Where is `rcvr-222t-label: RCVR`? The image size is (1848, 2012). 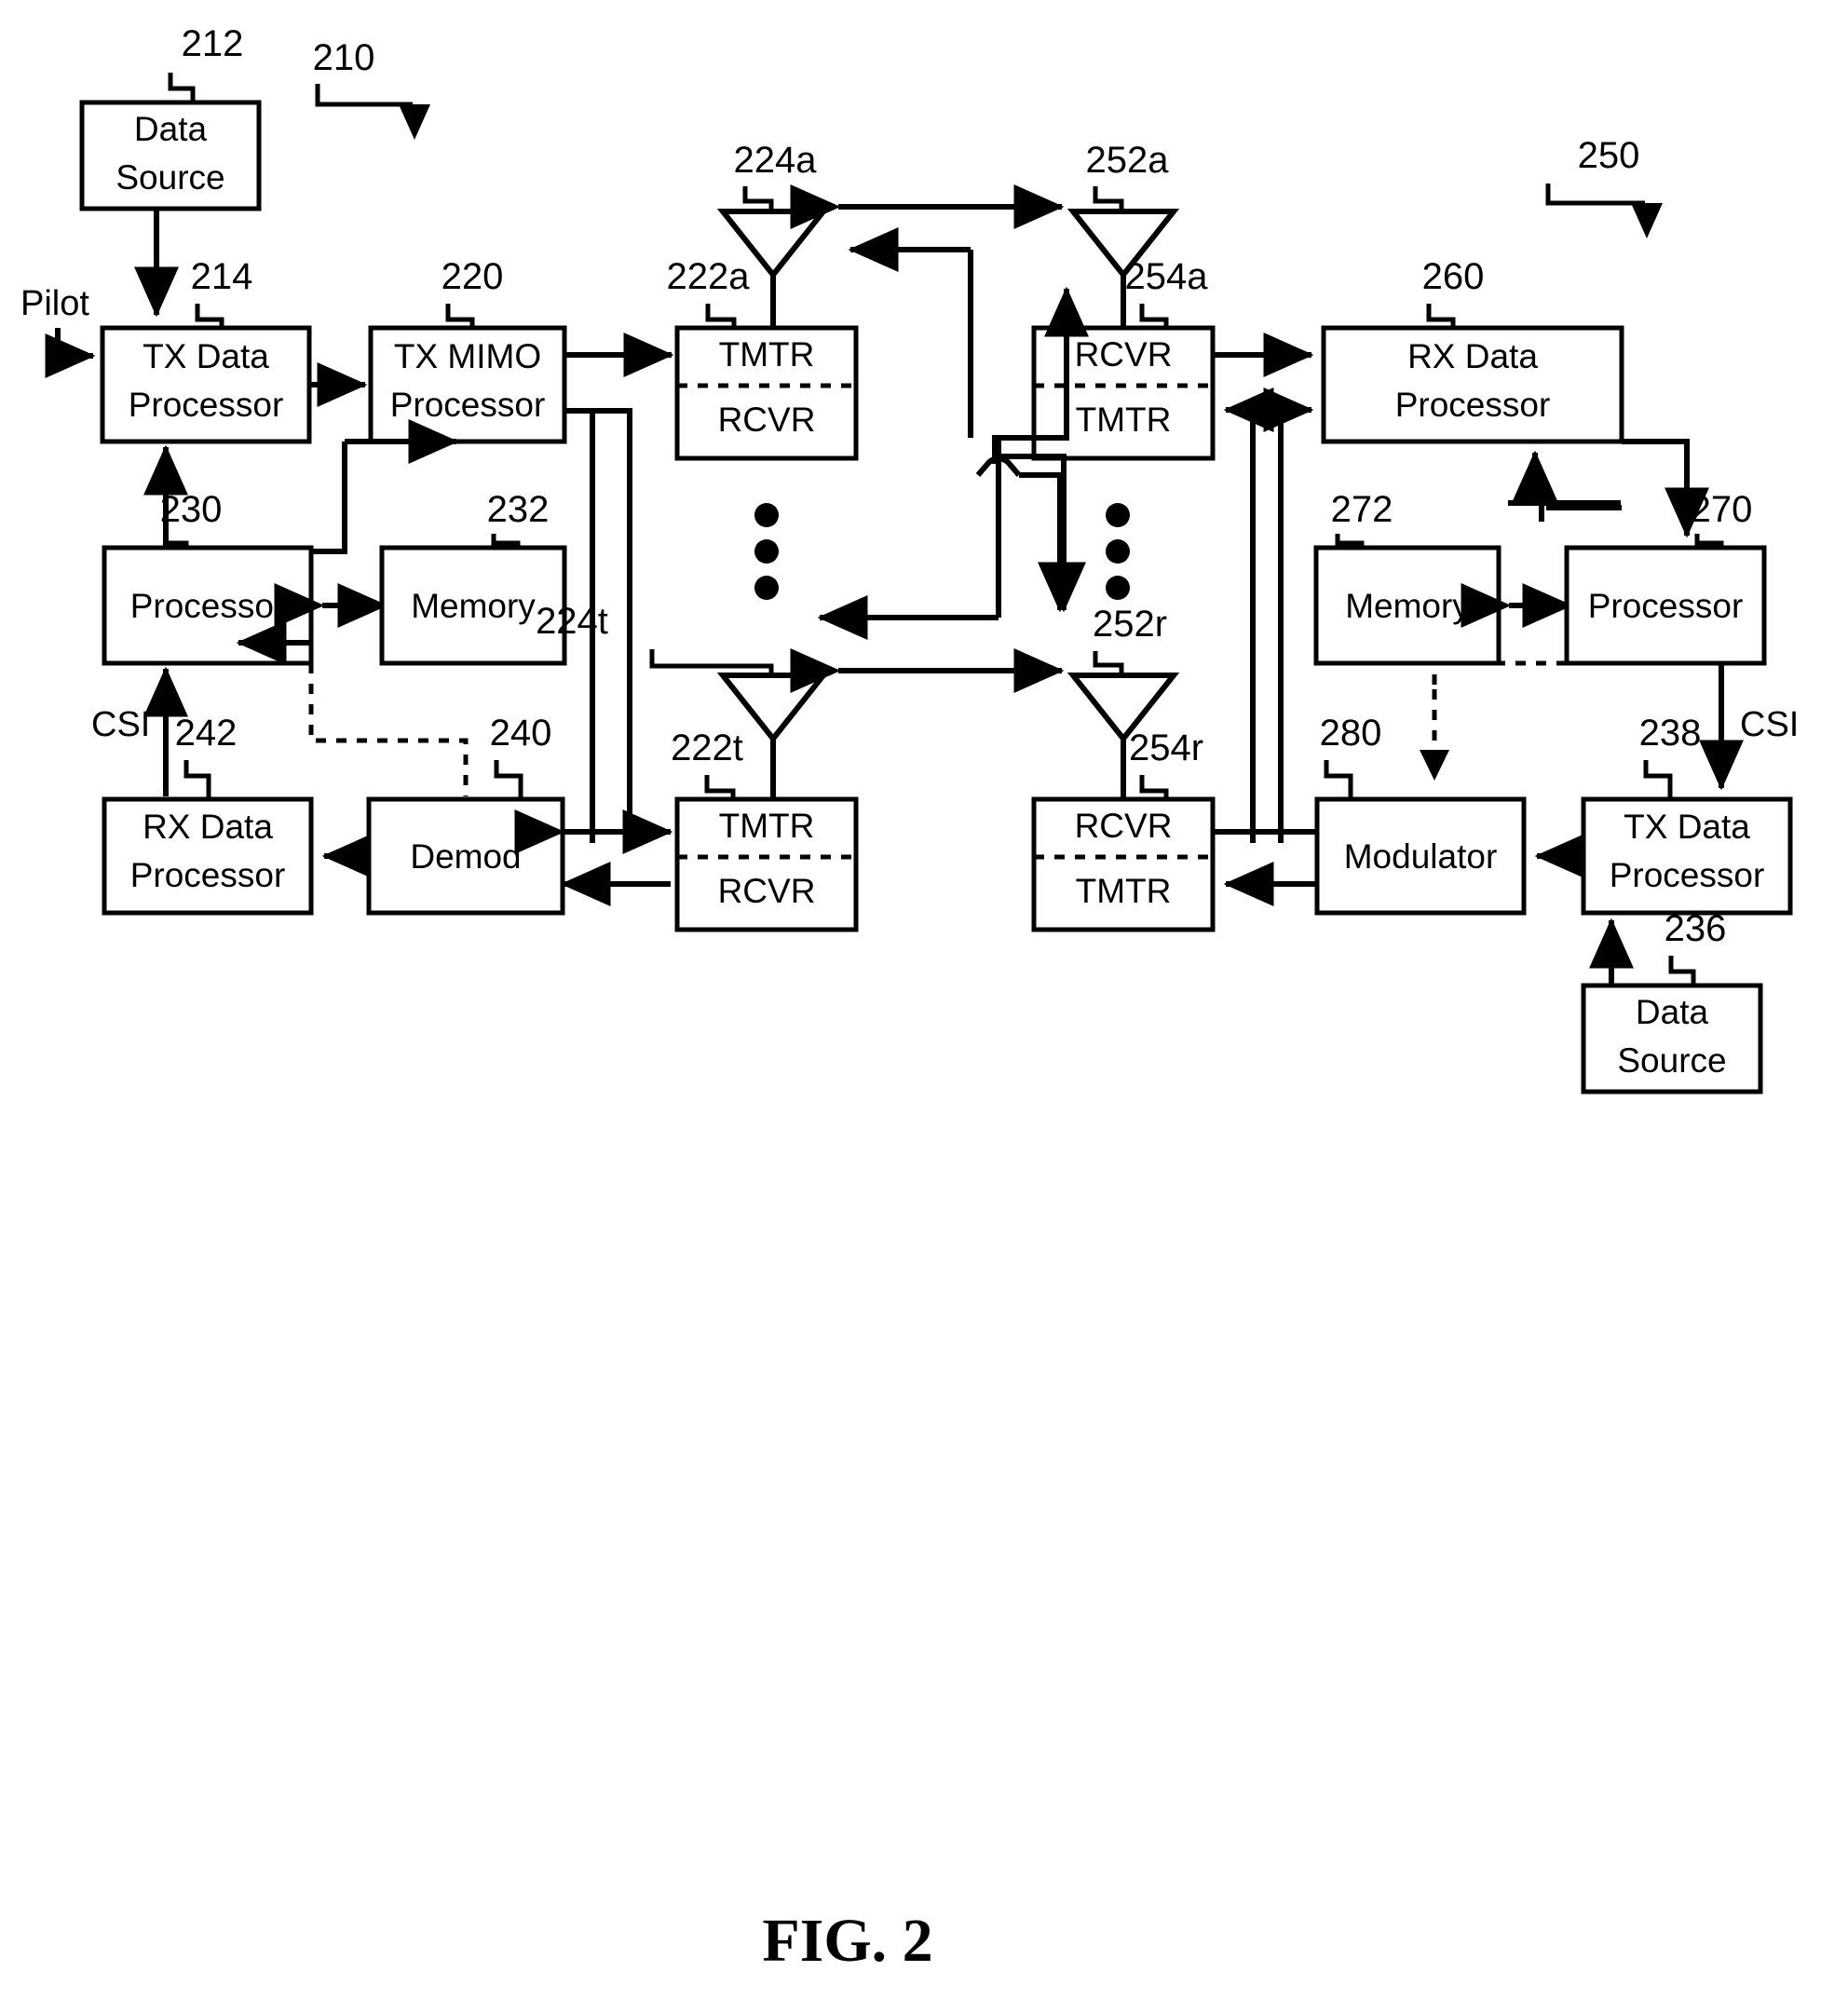
rcvr-222t-label: RCVR is located at coordinates (767, 891).